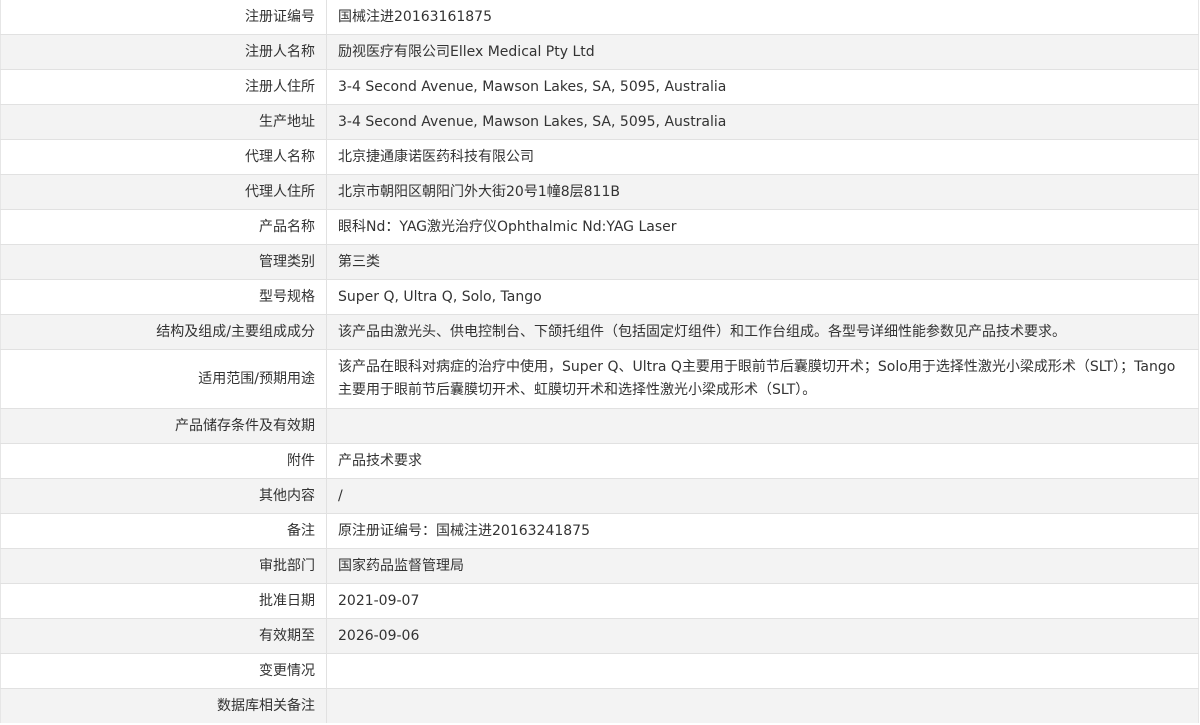 This screenshot has width=1200, height=725. I want to click on field-value: 原注册证编号：国械注进20163241875, so click(762, 531).